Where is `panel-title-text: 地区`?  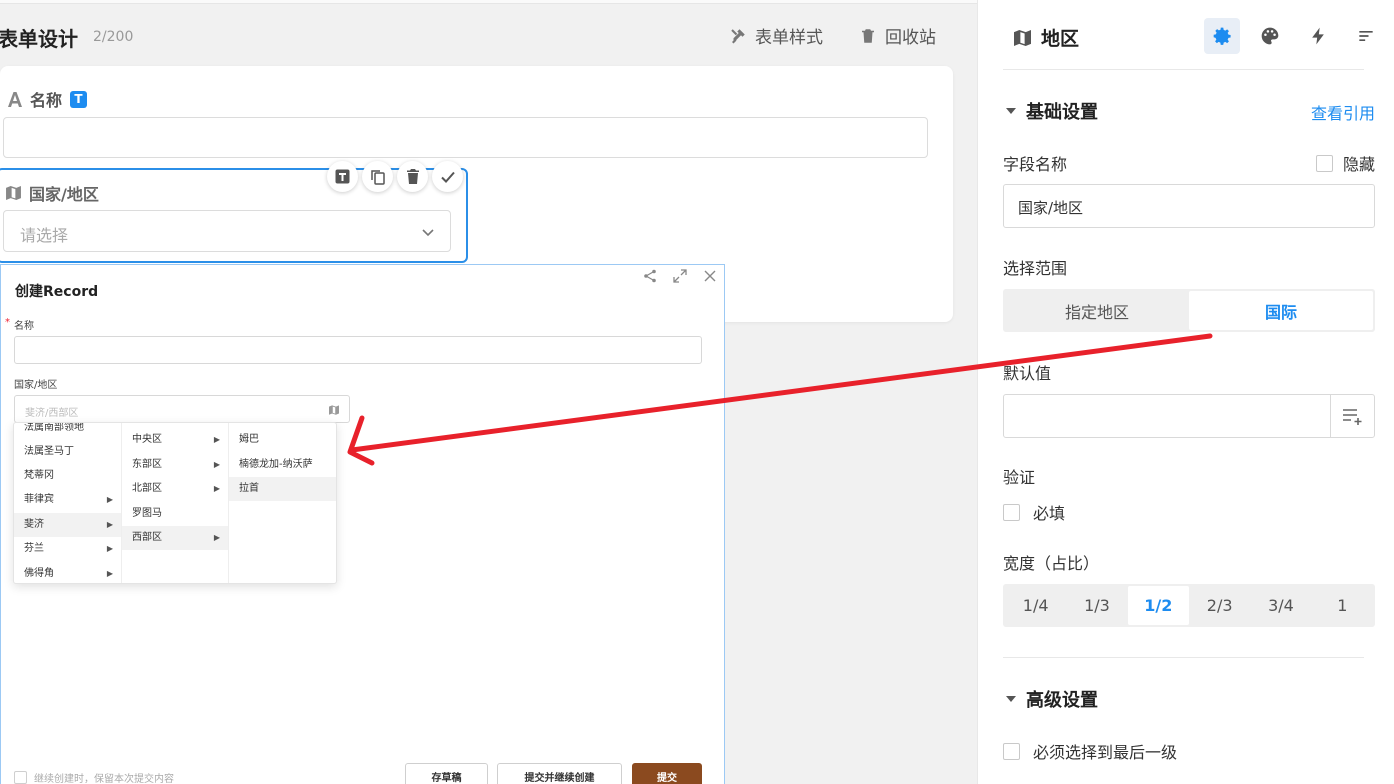
panel-title-text: 地区 is located at coordinates (1060, 39).